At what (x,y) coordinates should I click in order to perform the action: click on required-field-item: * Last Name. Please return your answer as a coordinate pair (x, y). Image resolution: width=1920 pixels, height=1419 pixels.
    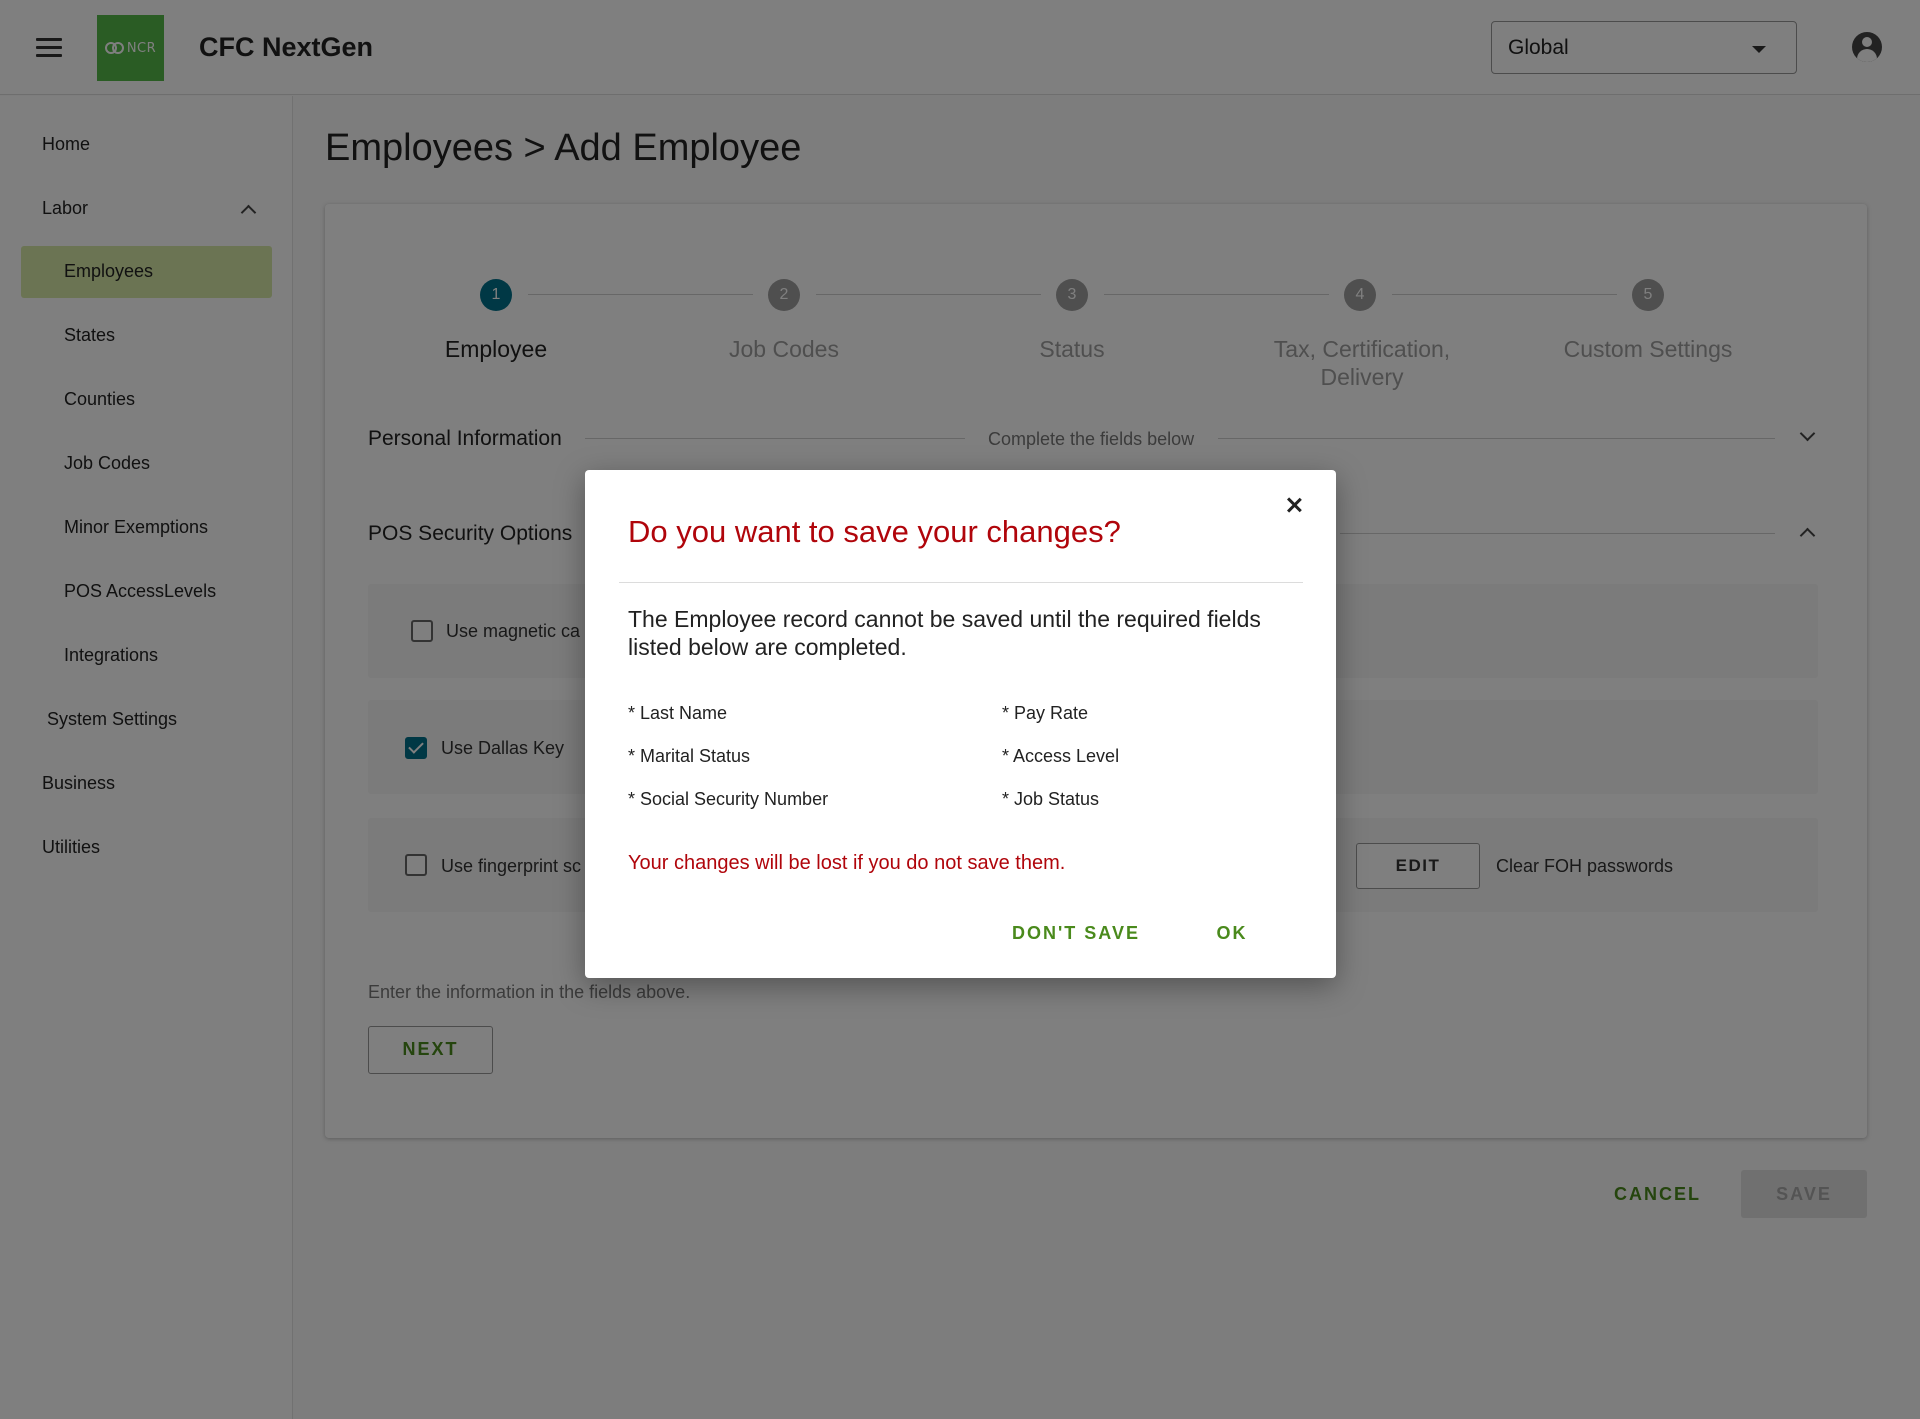
    Looking at the image, I should click on (678, 713).